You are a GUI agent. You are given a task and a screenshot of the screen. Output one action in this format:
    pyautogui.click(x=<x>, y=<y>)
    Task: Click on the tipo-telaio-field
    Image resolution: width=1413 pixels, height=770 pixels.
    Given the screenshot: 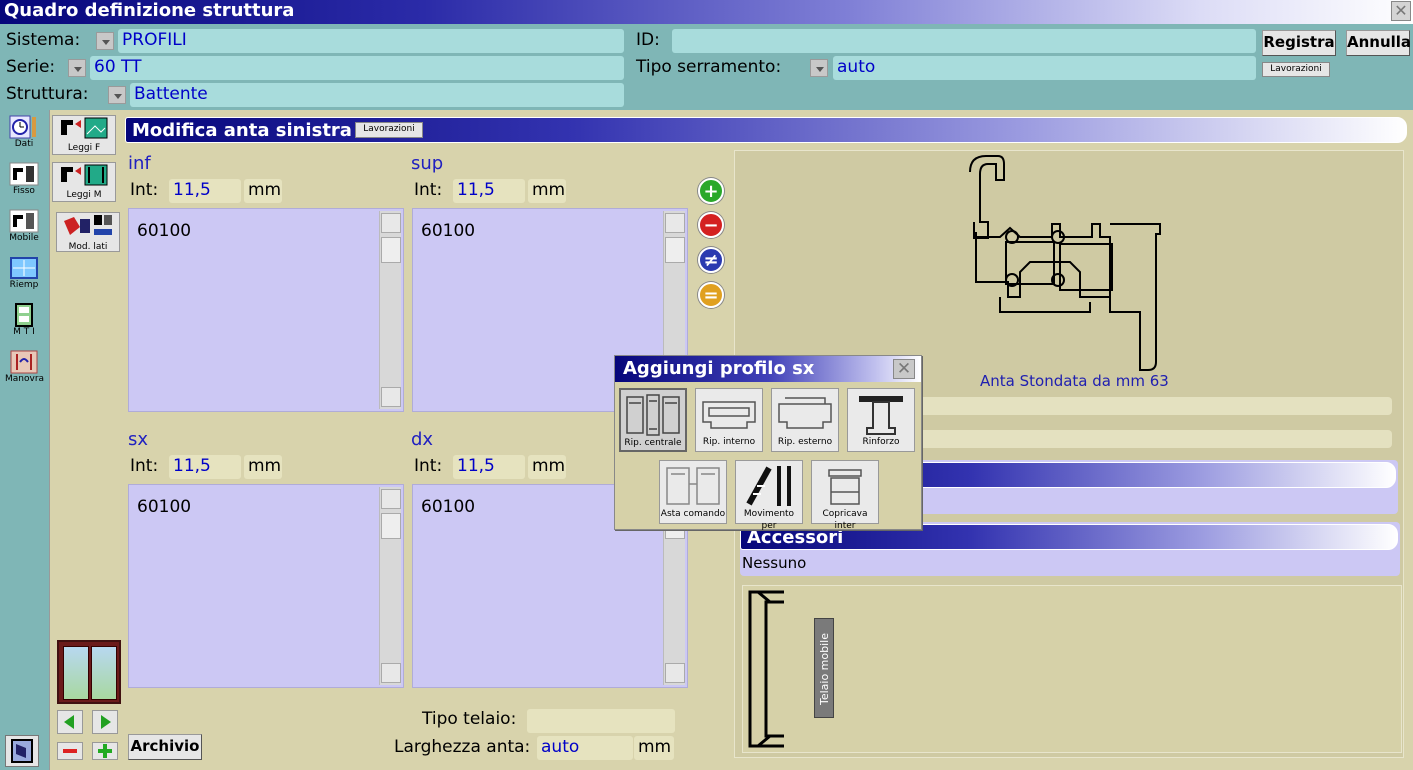 What is the action you would take?
    pyautogui.click(x=601, y=721)
    